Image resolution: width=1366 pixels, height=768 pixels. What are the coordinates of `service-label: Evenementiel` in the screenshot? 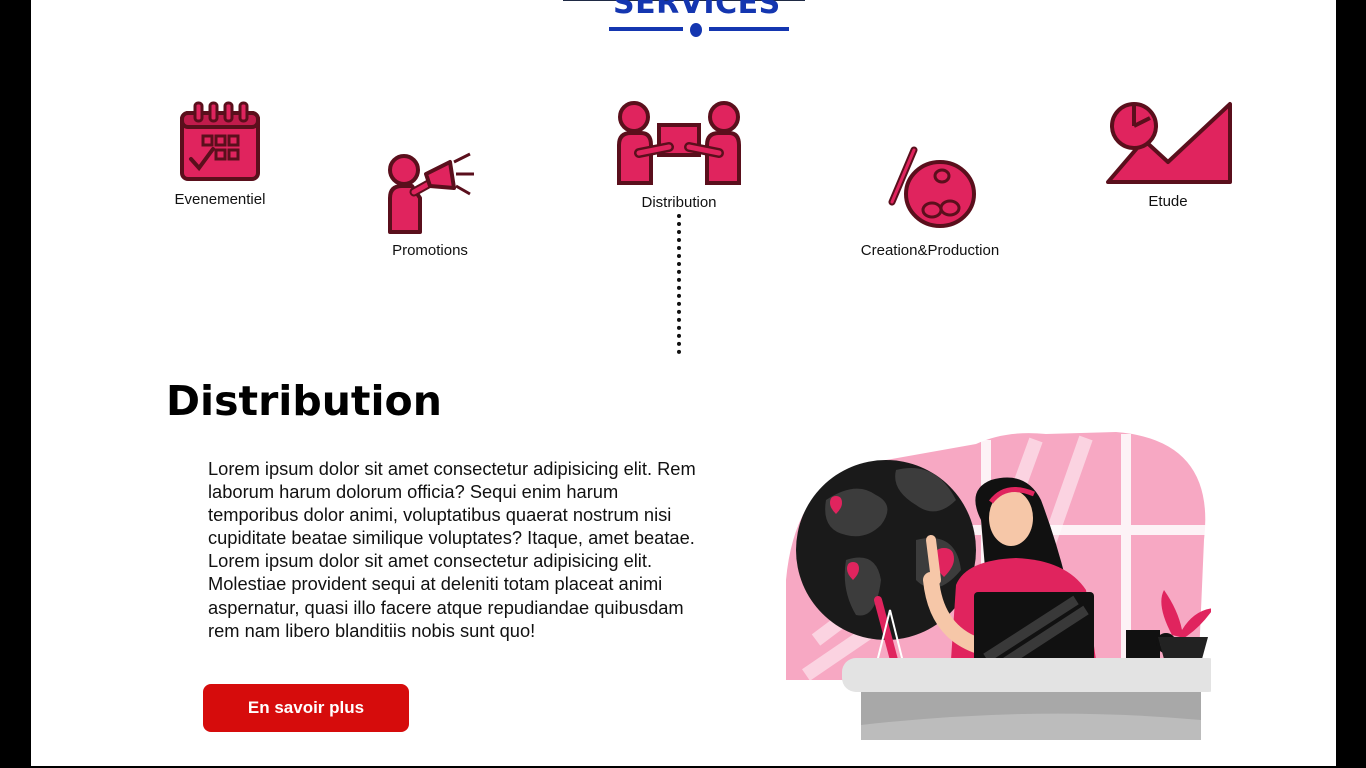 It's located at (220, 199).